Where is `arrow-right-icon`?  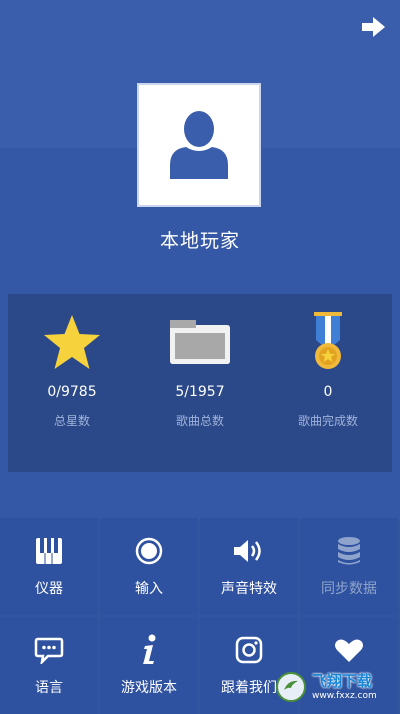
arrow-right-icon is located at coordinates (373, 27).